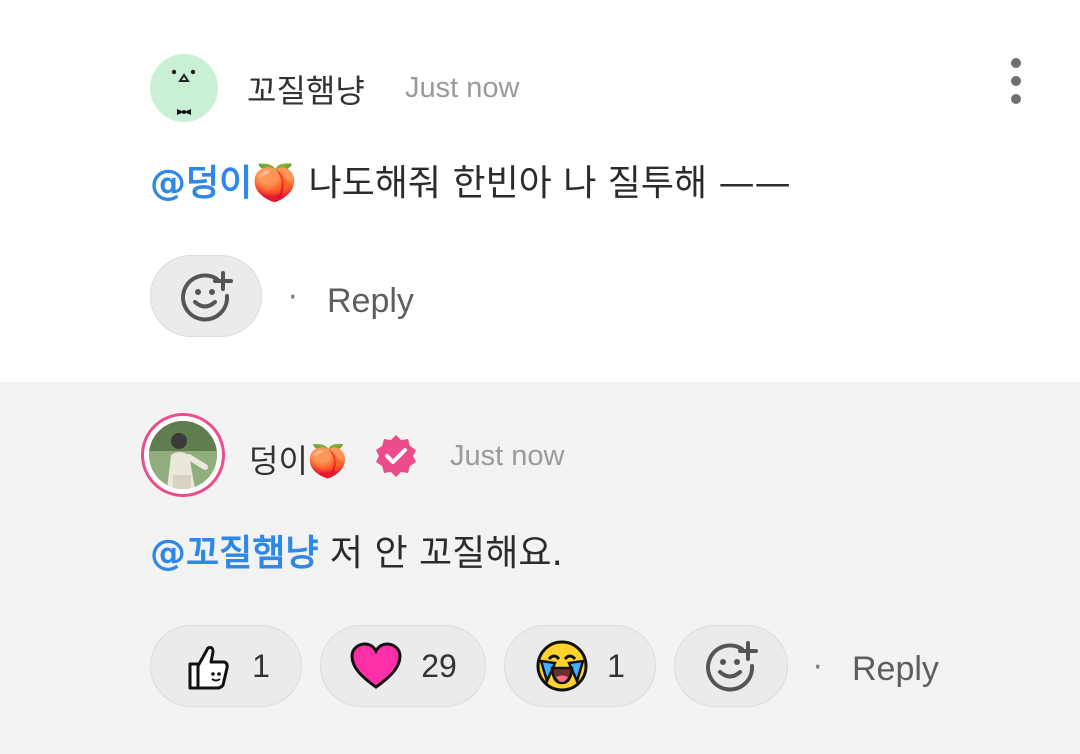  I want to click on reaction-thumbs-up-button: 1, so click(226, 666).